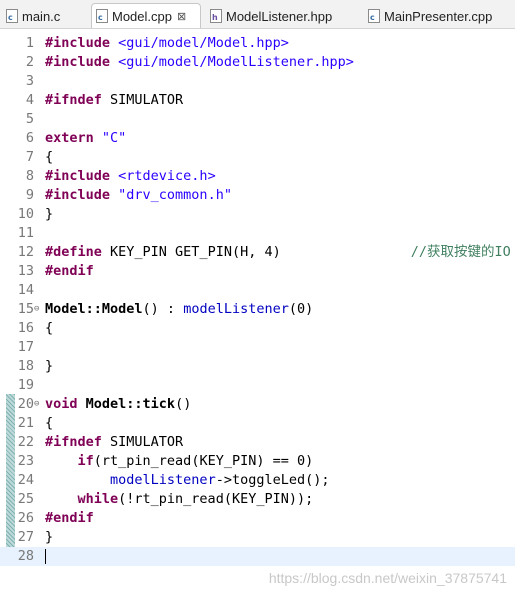  Describe the element at coordinates (142, 16) in the screenshot. I see `tab-label: Model.cpp` at that location.